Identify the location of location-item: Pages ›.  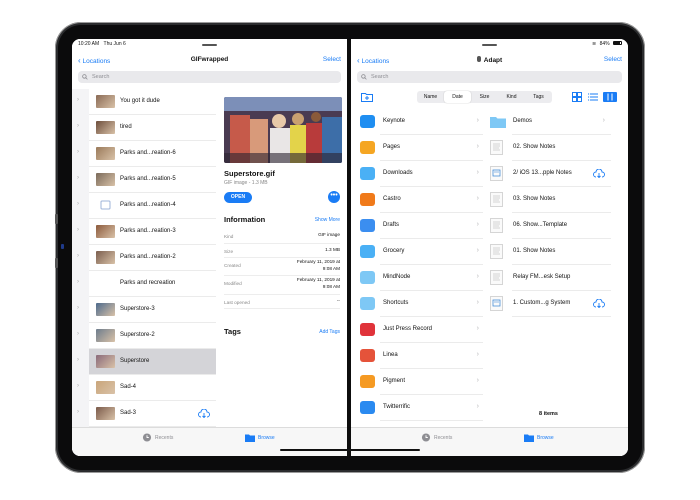
(419, 148).